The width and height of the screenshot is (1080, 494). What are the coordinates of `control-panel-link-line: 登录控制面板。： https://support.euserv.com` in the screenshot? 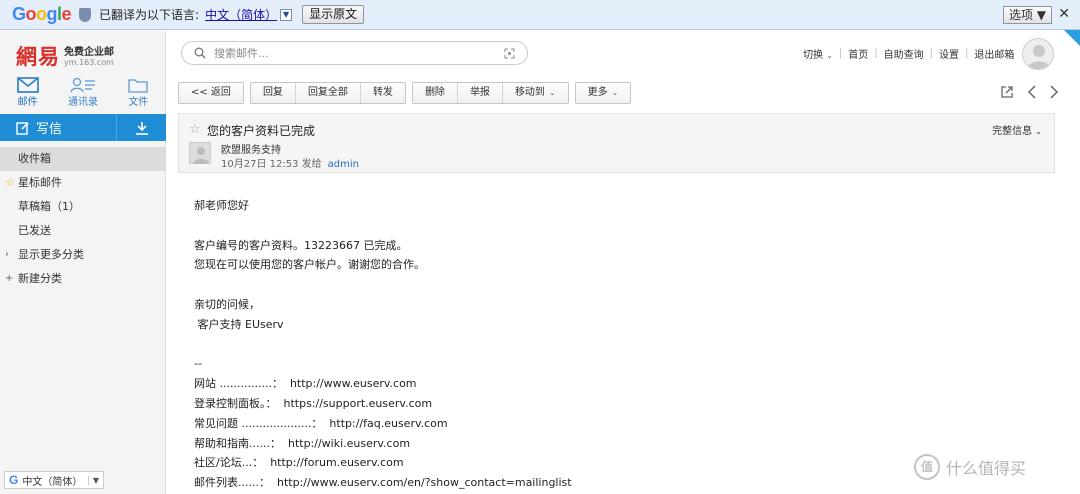 It's located at (624, 404).